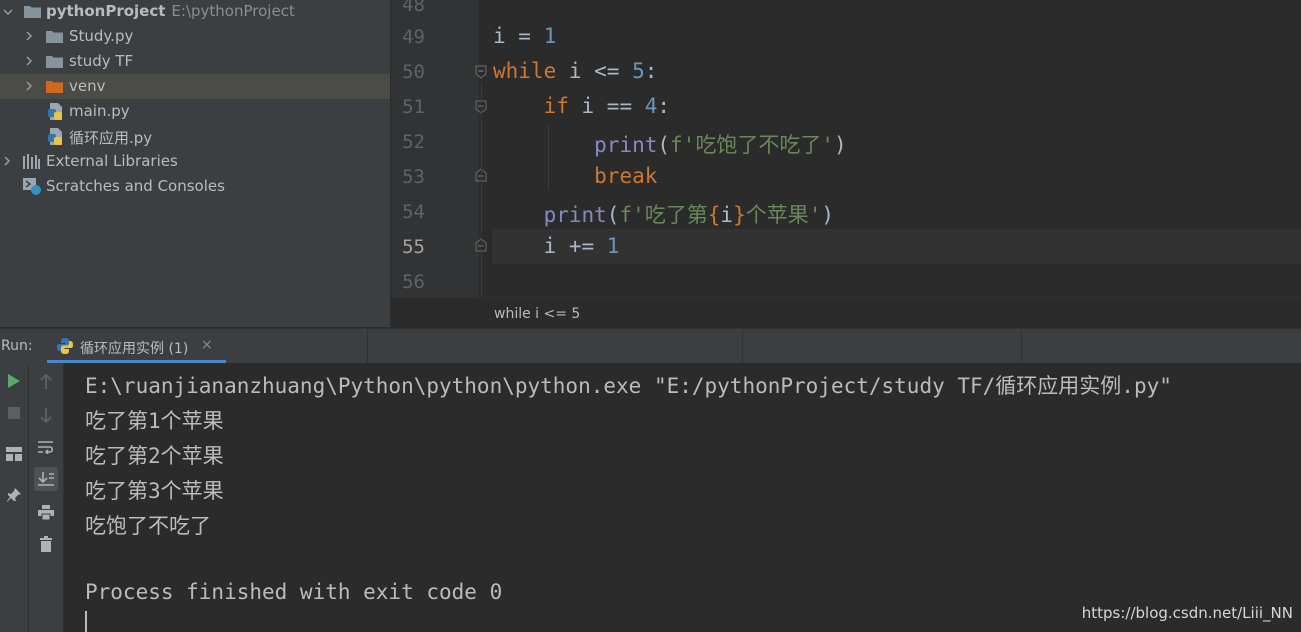 Image resolution: width=1301 pixels, height=632 pixels. What do you see at coordinates (32, 186) in the screenshot?
I see `scratches-icon` at bounding box center [32, 186].